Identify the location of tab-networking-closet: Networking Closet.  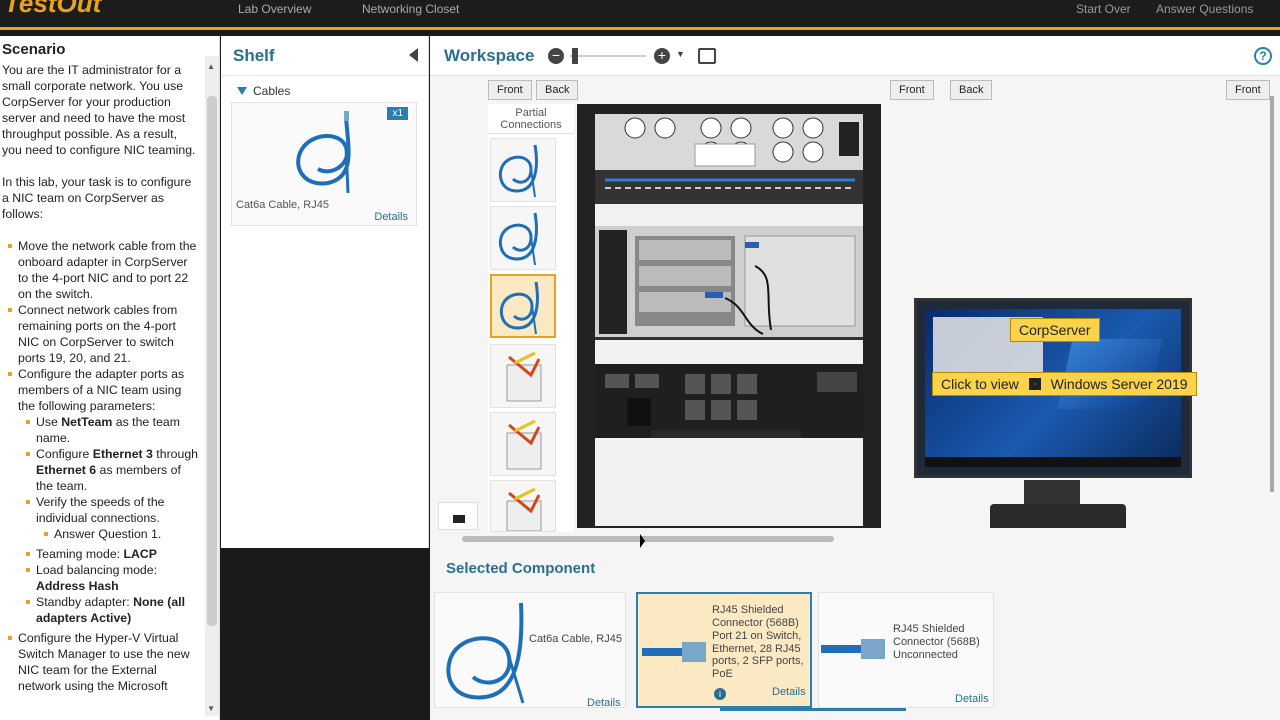
(410, 9).